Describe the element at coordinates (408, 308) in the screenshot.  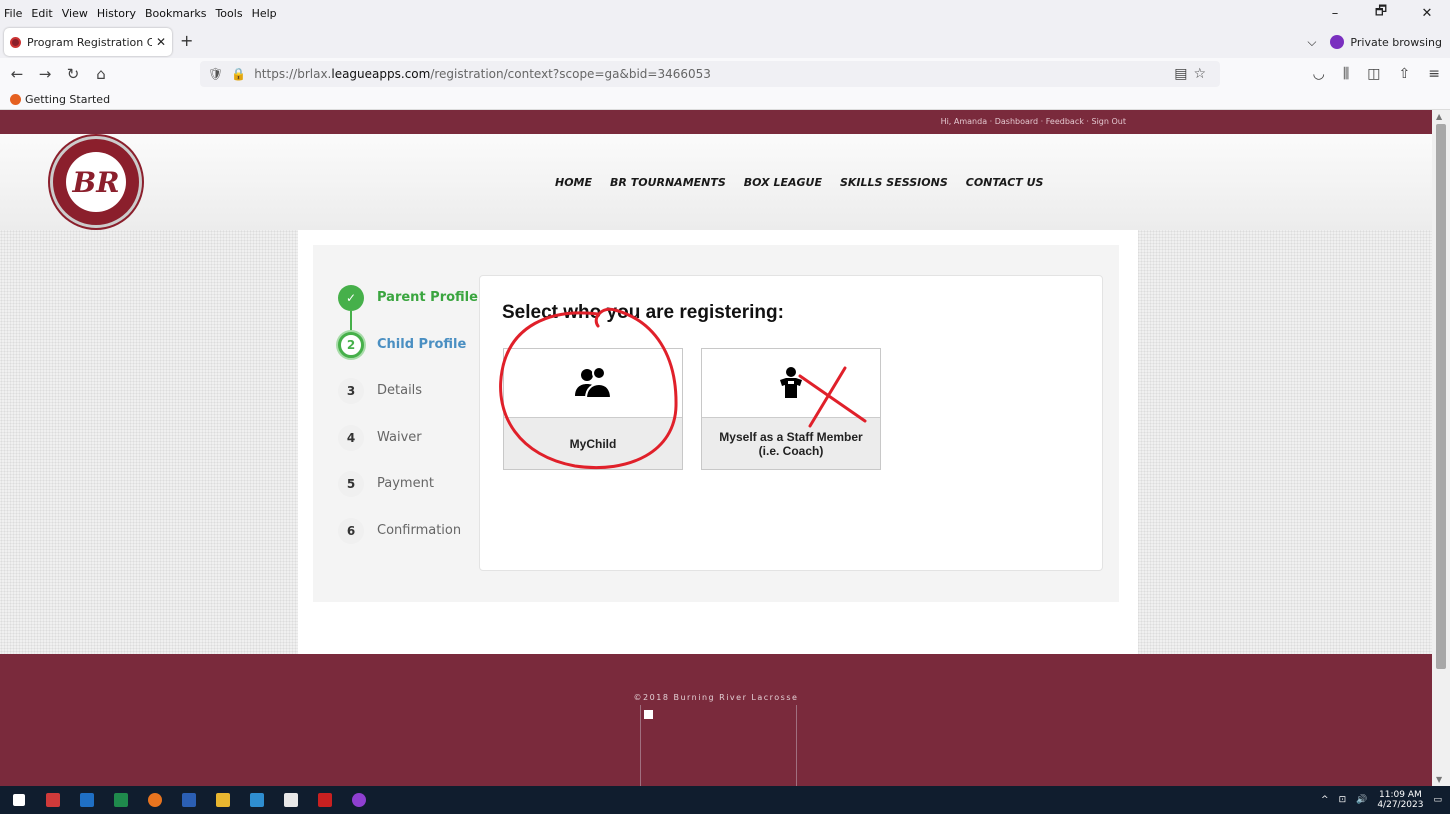
I see `step-parent-profile: ✓ Parent Profile` at that location.